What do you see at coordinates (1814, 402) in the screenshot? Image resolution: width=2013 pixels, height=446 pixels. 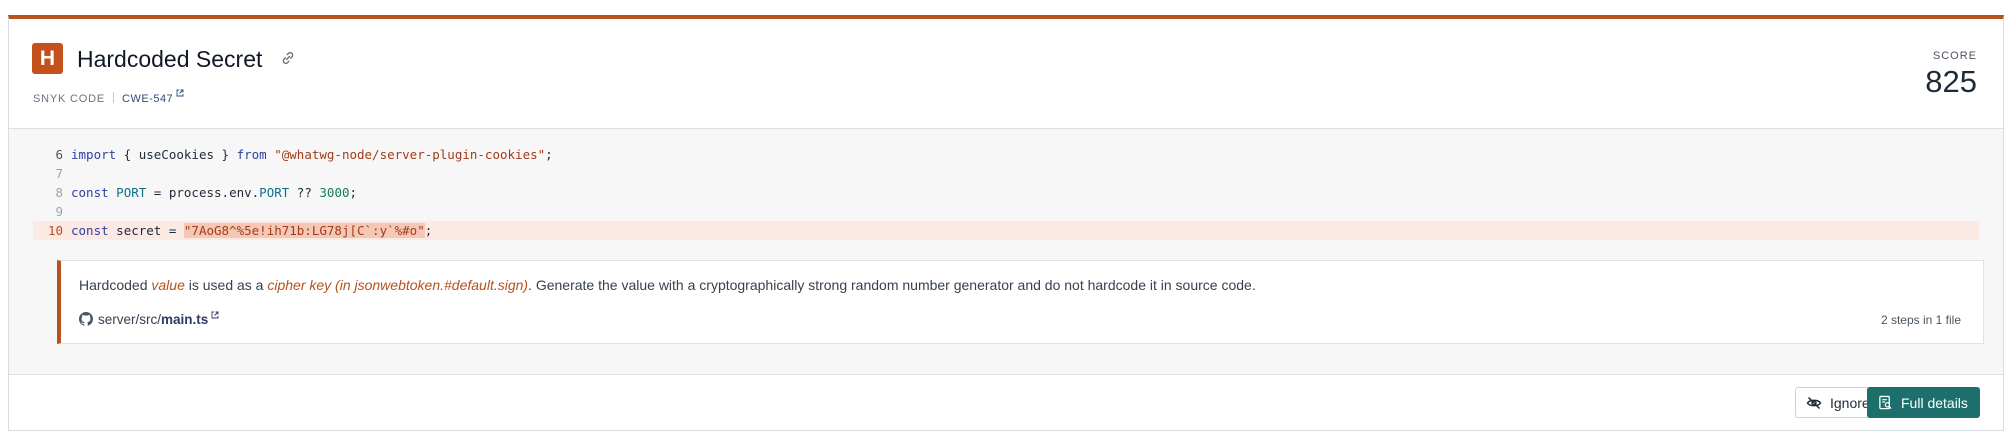 I see `eye-off-icon` at bounding box center [1814, 402].